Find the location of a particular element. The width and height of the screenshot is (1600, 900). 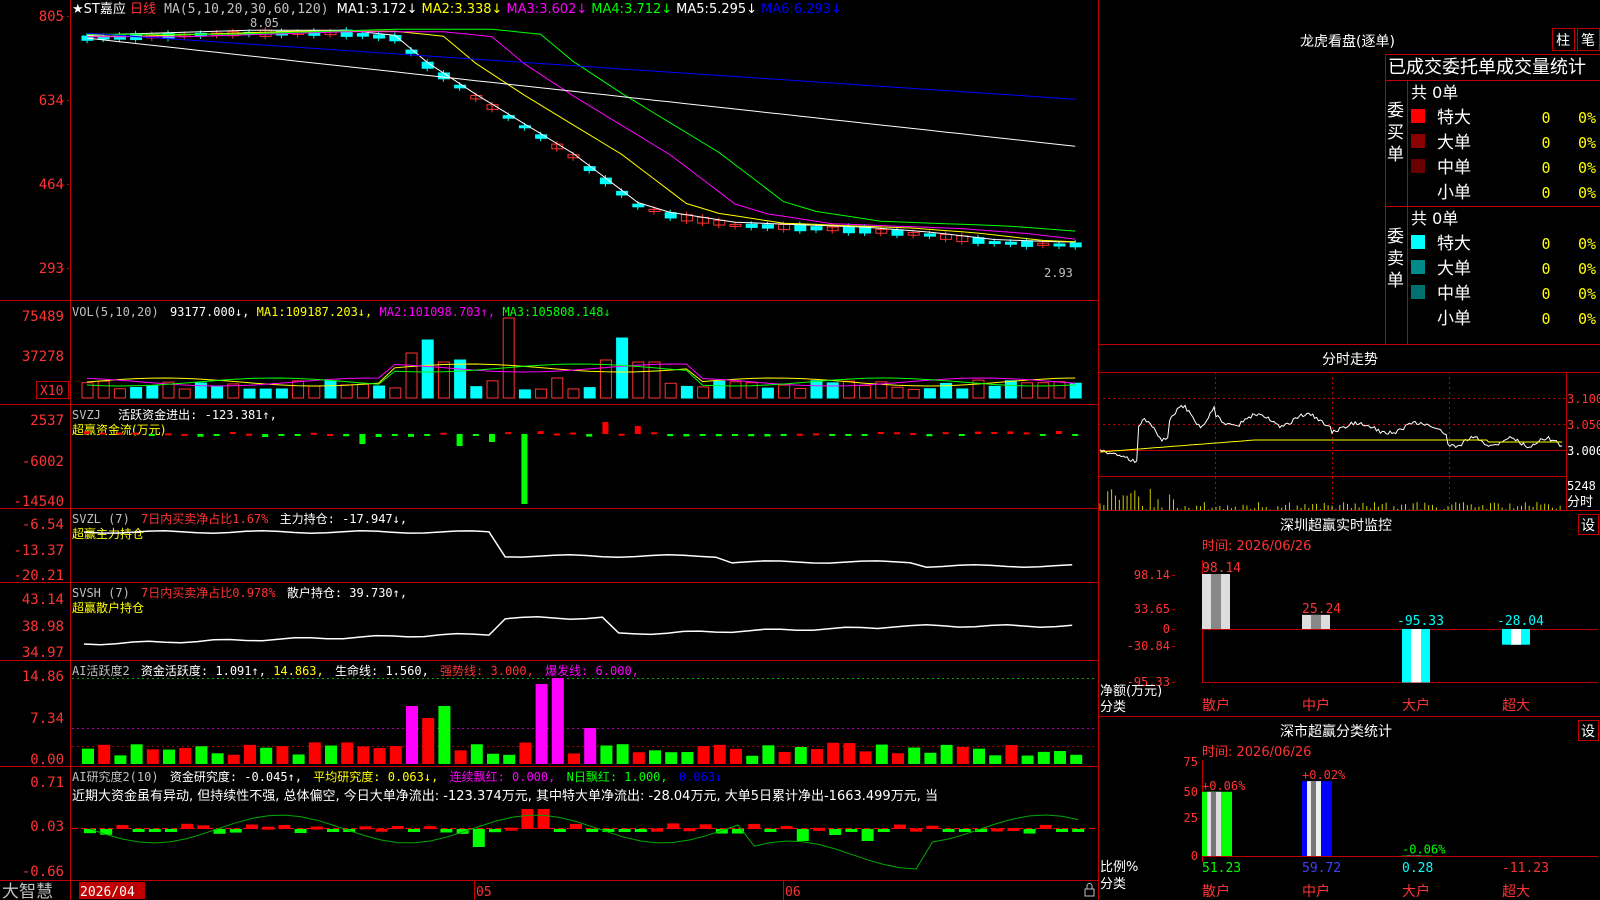

row-name: 中单 is located at coordinates (1454, 168).